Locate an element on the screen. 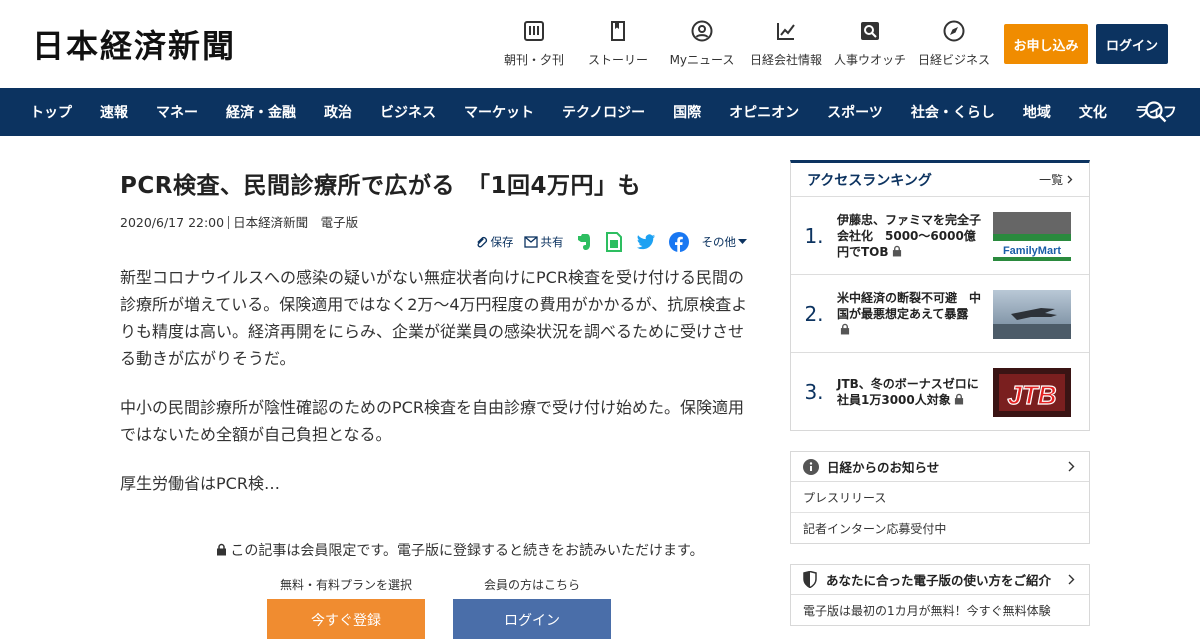  gnav-business: ビジネス is located at coordinates (408, 112).